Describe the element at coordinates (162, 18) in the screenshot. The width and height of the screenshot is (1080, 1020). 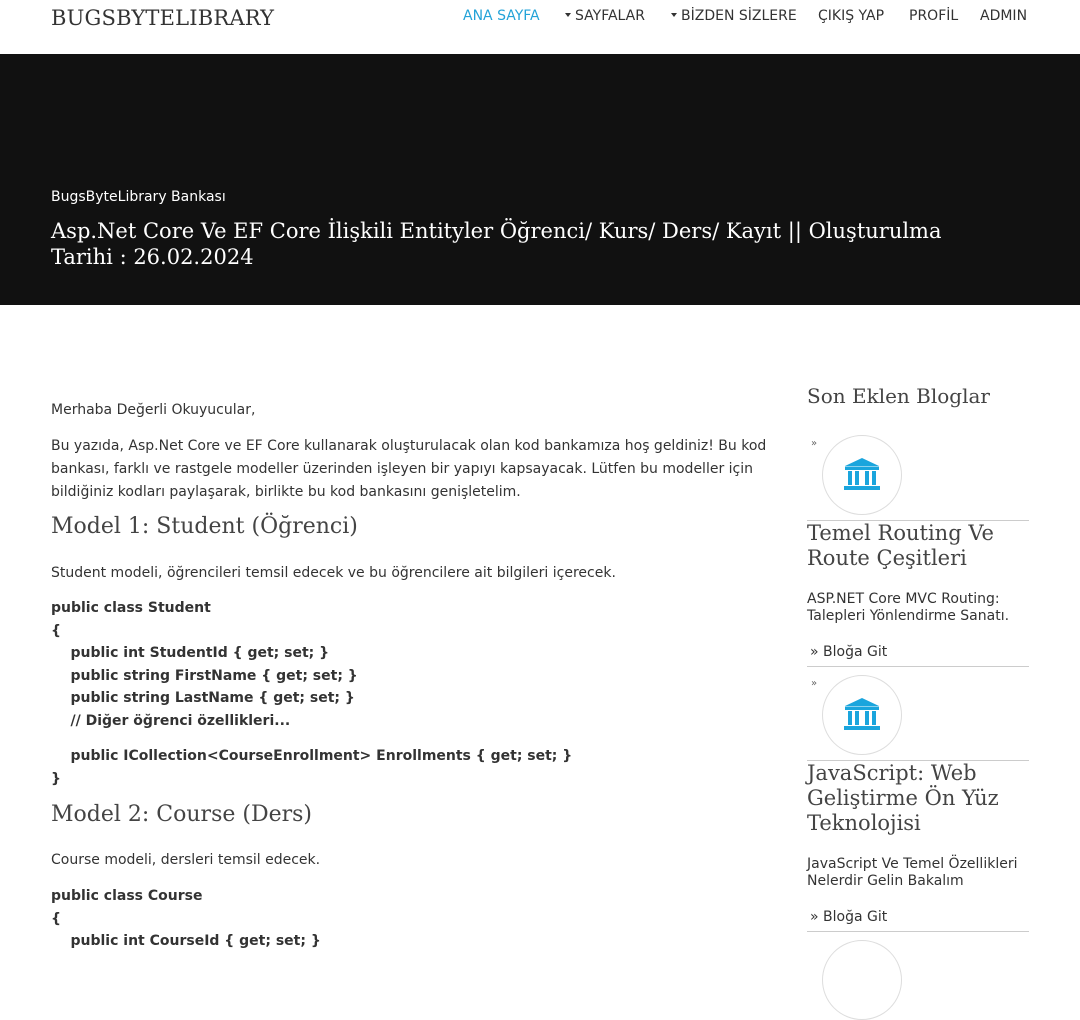
I see `brand-logo: BUGSBYTELIBRARY` at that location.